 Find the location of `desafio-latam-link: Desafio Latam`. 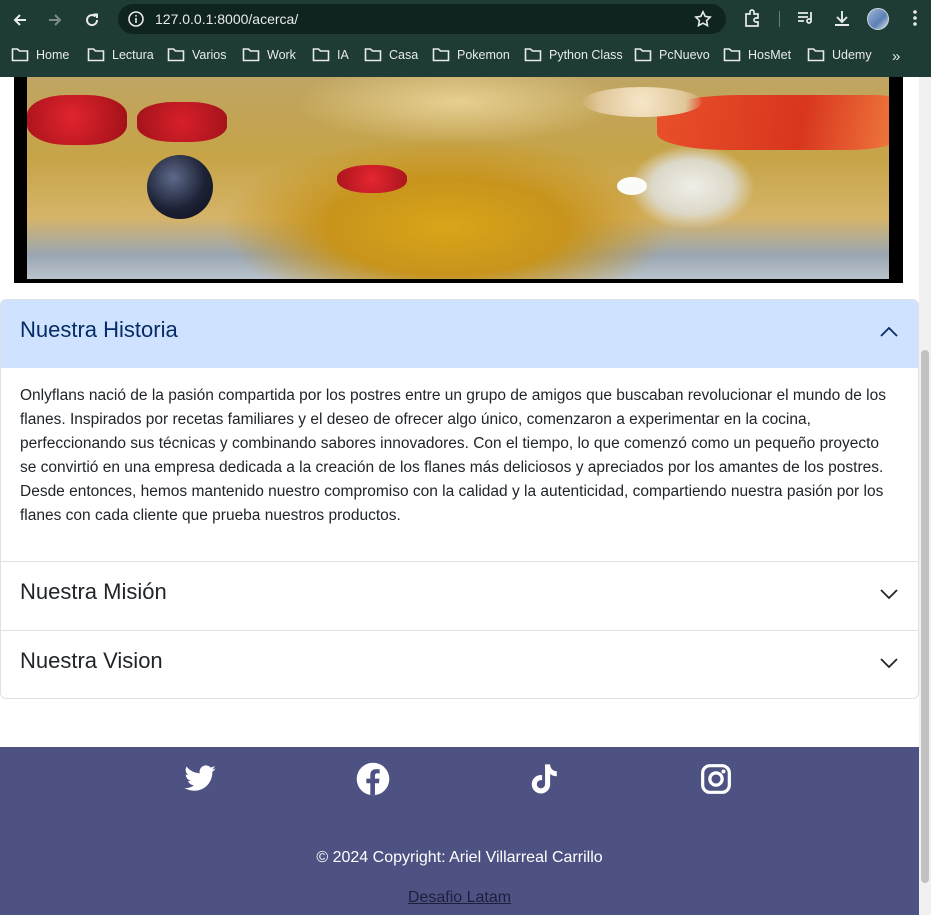

desafio-latam-link: Desafio Latam is located at coordinates (459, 897).